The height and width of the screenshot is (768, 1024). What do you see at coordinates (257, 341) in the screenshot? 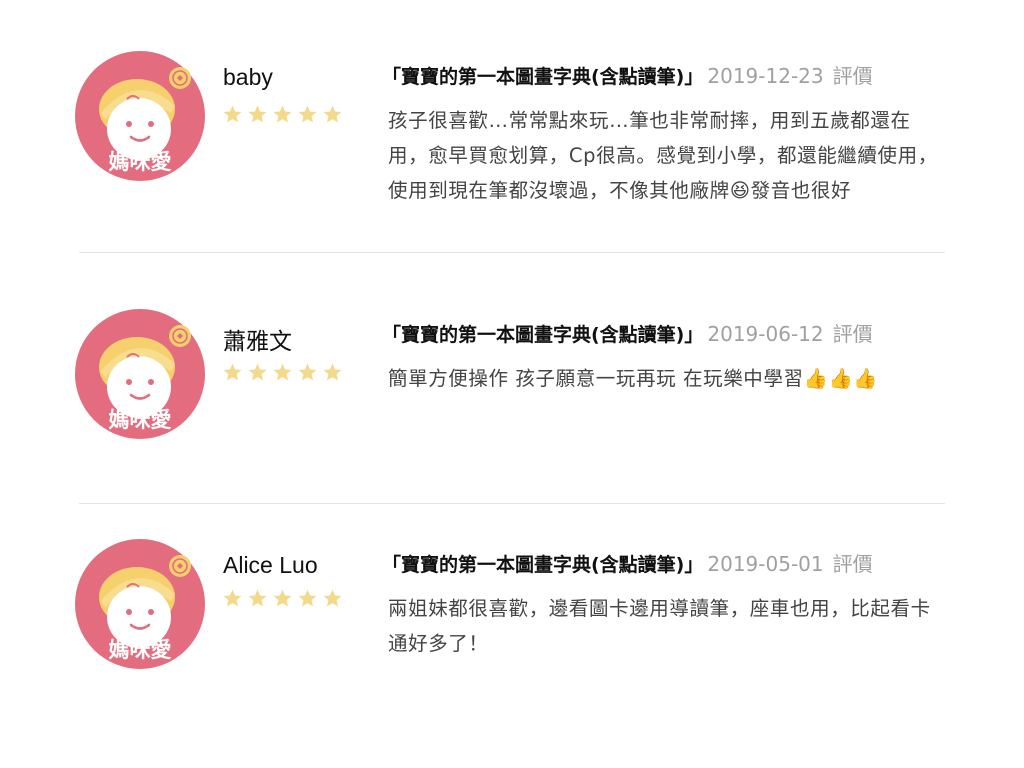
I see `reviewer-name: 蕭雅文` at bounding box center [257, 341].